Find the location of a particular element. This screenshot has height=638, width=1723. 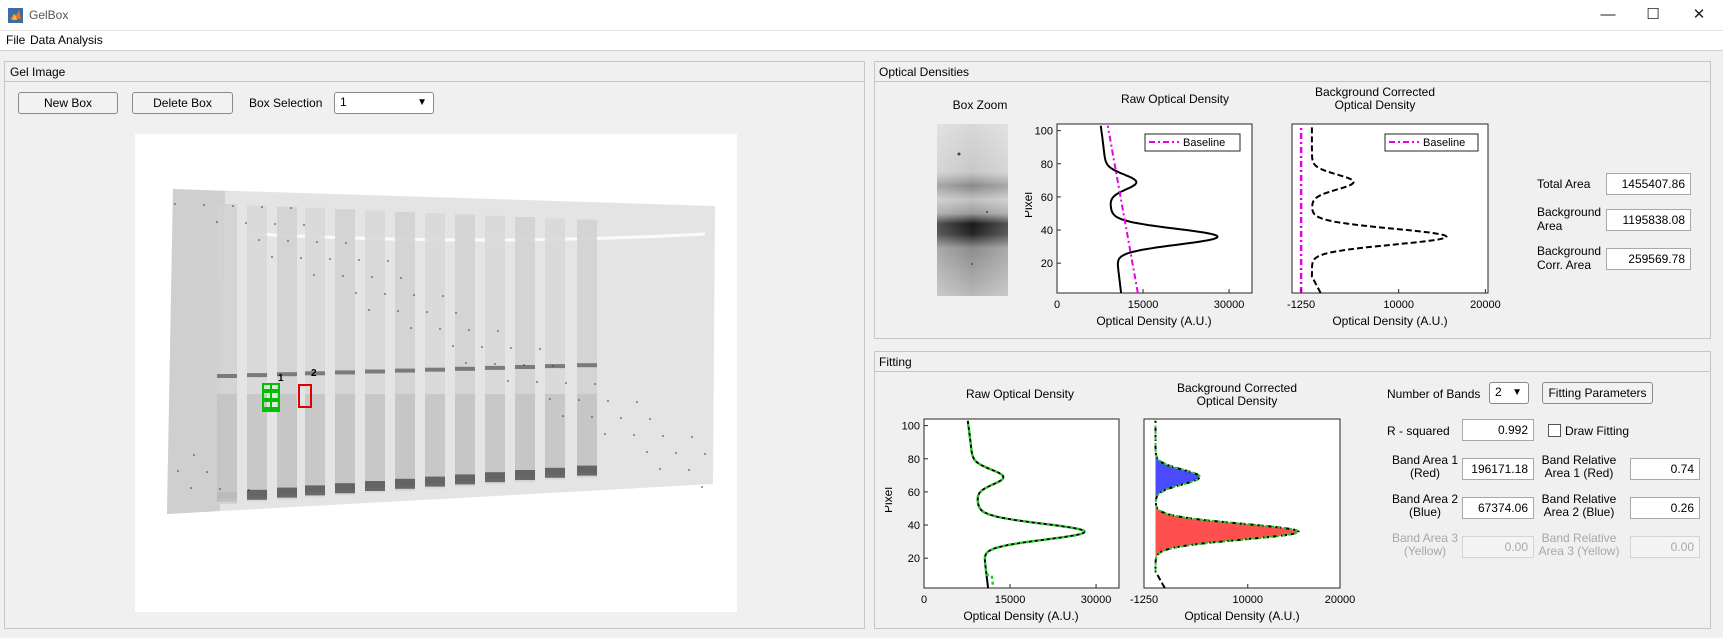

background-area-field: 1195838.08 is located at coordinates (1648, 220).